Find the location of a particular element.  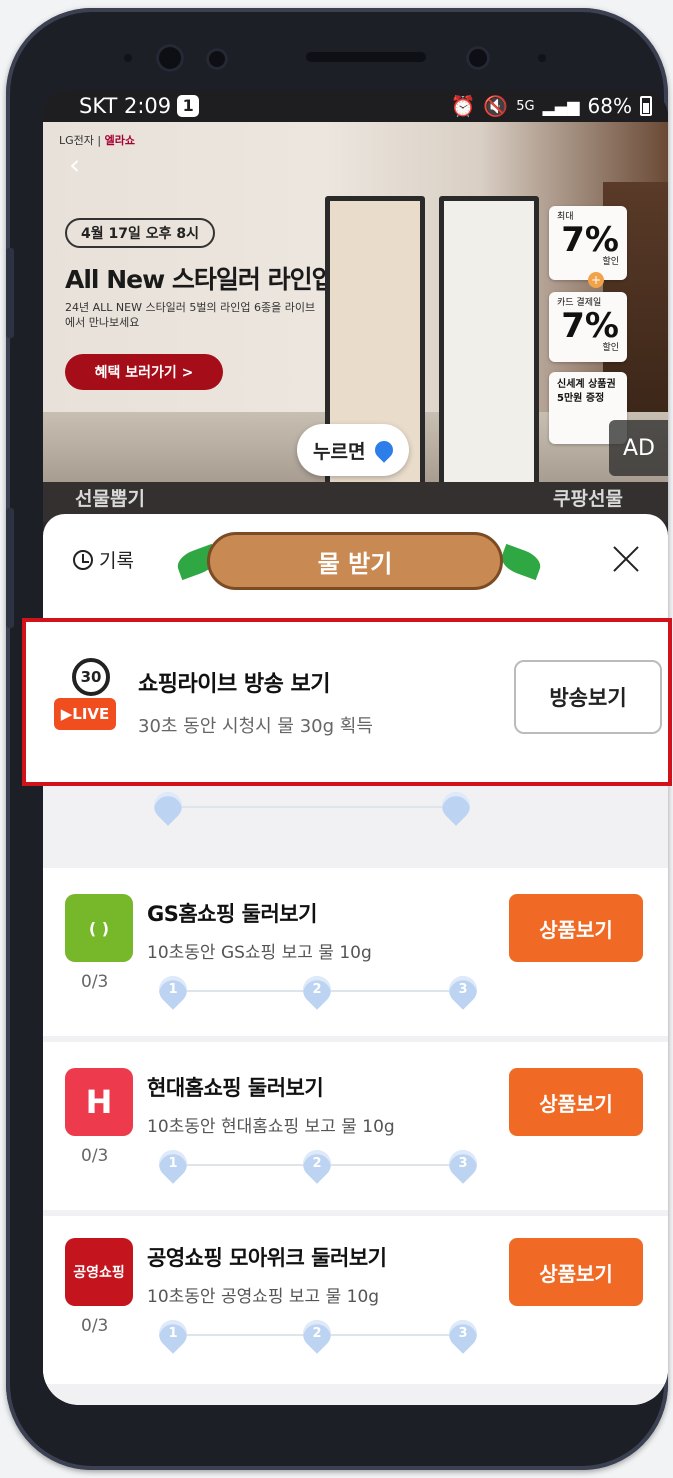

volume-button is located at coordinates (10, 293).